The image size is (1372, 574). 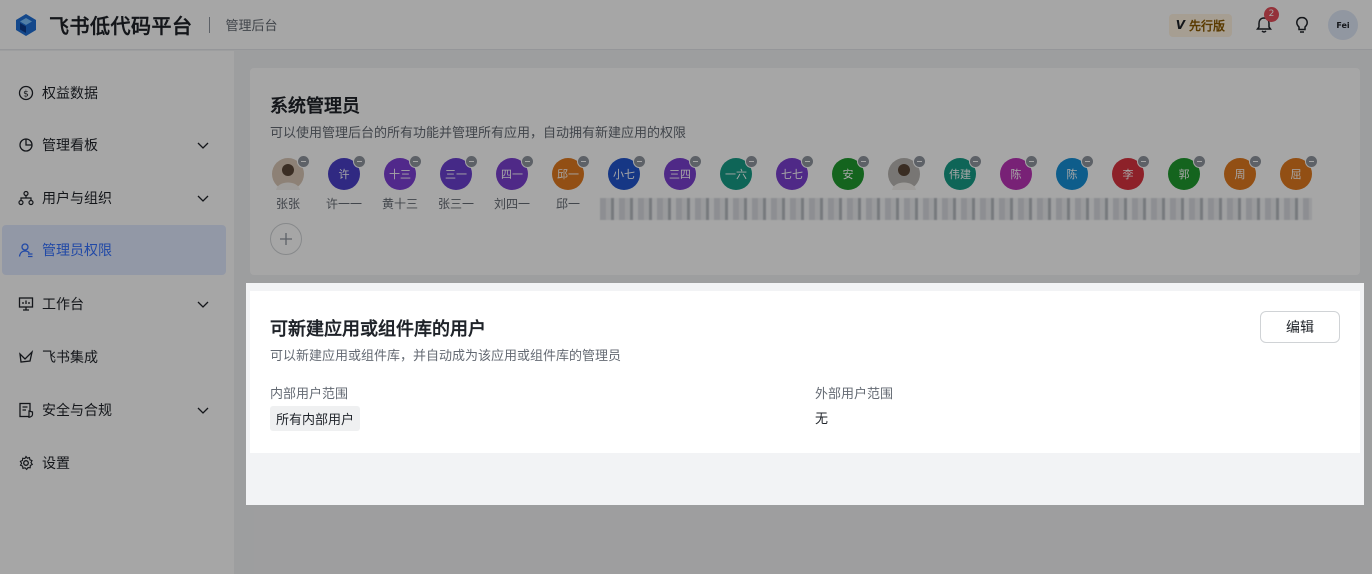 I want to click on external-scope-value: 无, so click(x=822, y=419).